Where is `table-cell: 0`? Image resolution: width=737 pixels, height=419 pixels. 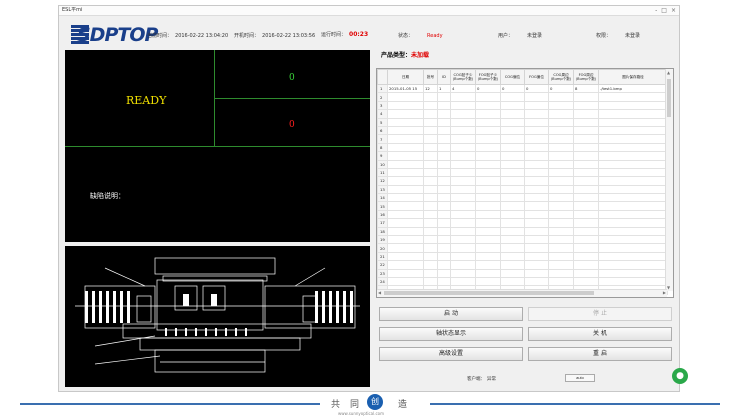
table-cell: 0 is located at coordinates (512, 88).